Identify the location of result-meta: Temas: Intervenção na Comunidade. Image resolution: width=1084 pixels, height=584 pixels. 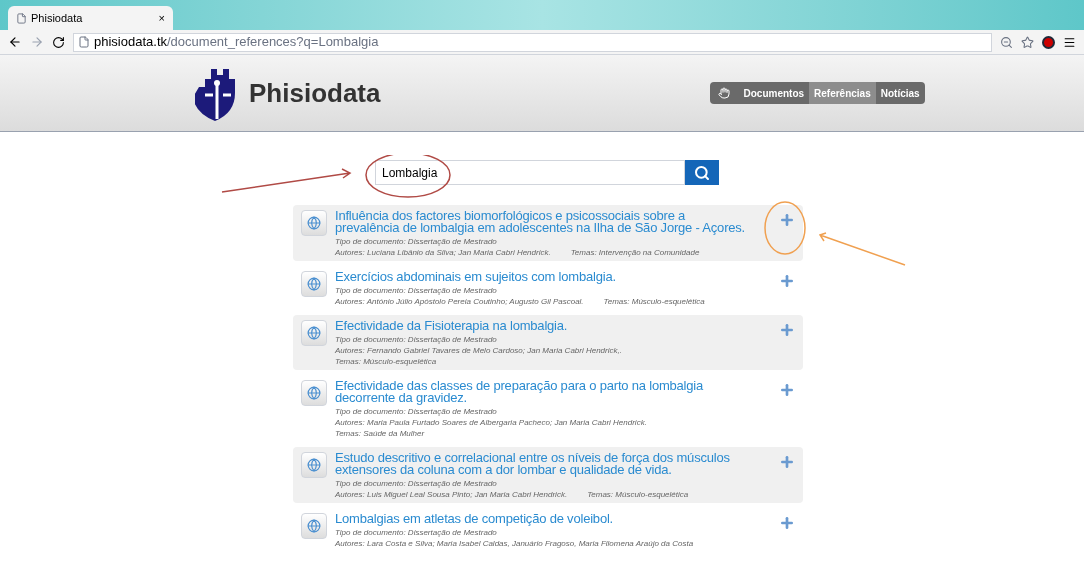
(635, 252).